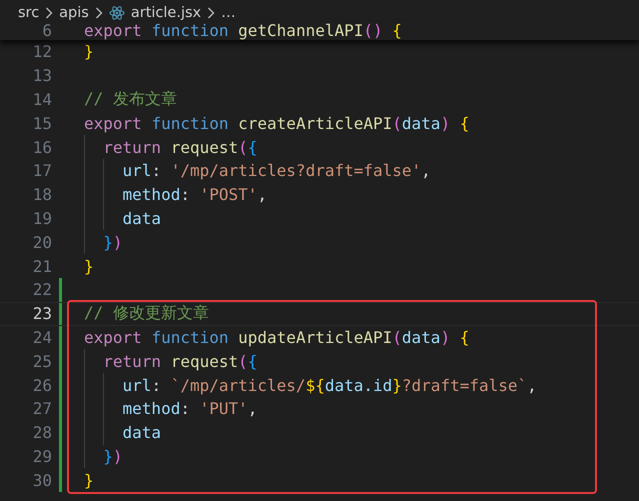  What do you see at coordinates (195, 194) in the screenshot?
I see `code-line: method: 'POST',` at bounding box center [195, 194].